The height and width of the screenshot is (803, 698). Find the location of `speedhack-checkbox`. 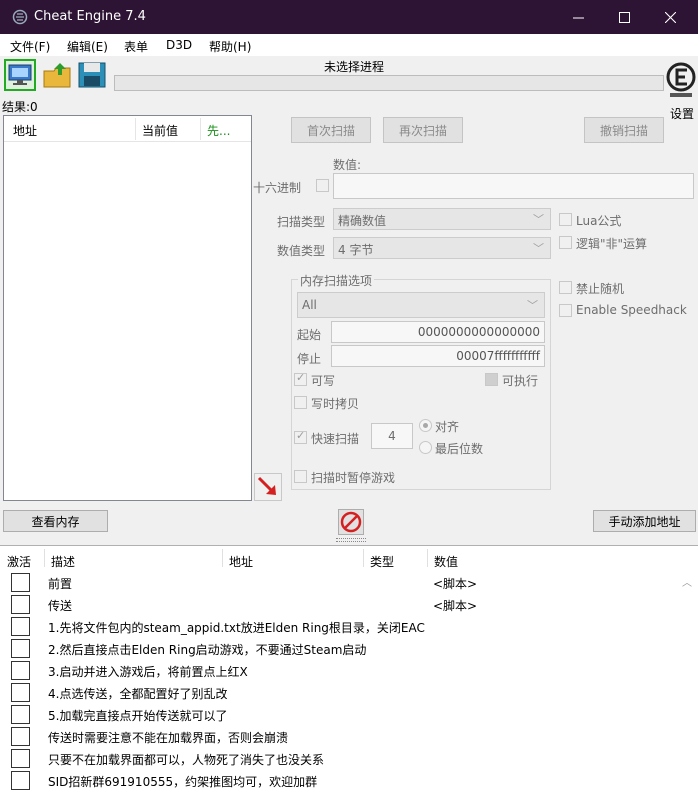

speedhack-checkbox is located at coordinates (565, 310).